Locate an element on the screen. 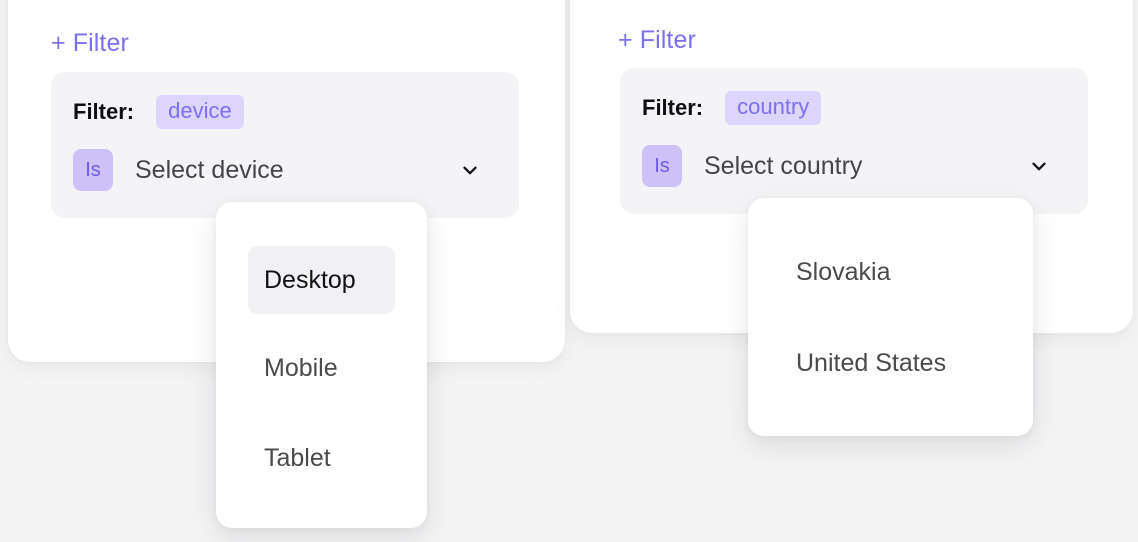 Image resolution: width=1138 pixels, height=542 pixels. filter-label-country: Filter: is located at coordinates (673, 107).